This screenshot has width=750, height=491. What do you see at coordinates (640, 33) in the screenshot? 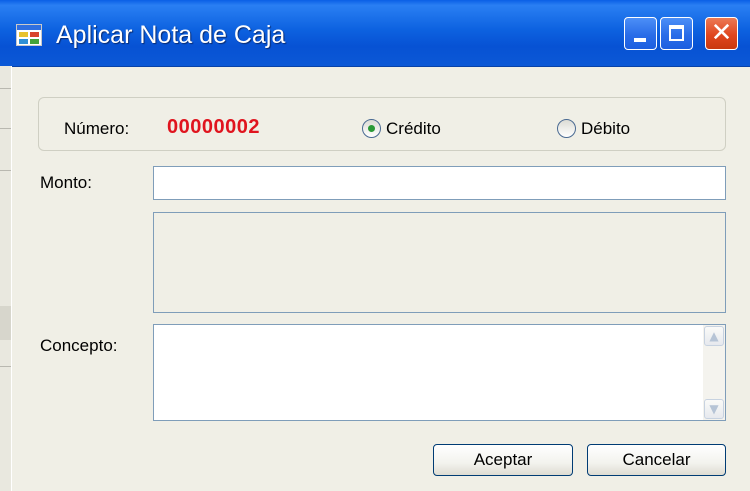
I see `minimize-button` at bounding box center [640, 33].